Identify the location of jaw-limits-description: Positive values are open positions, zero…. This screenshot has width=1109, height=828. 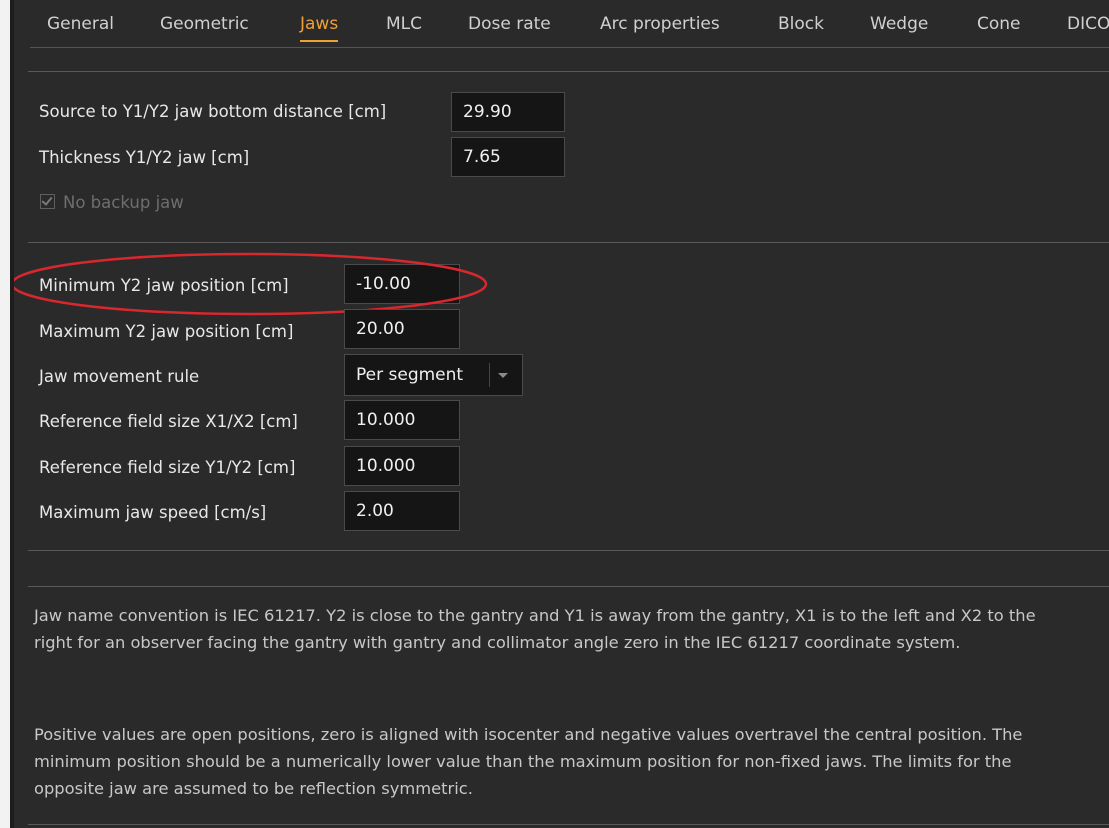
(528, 761).